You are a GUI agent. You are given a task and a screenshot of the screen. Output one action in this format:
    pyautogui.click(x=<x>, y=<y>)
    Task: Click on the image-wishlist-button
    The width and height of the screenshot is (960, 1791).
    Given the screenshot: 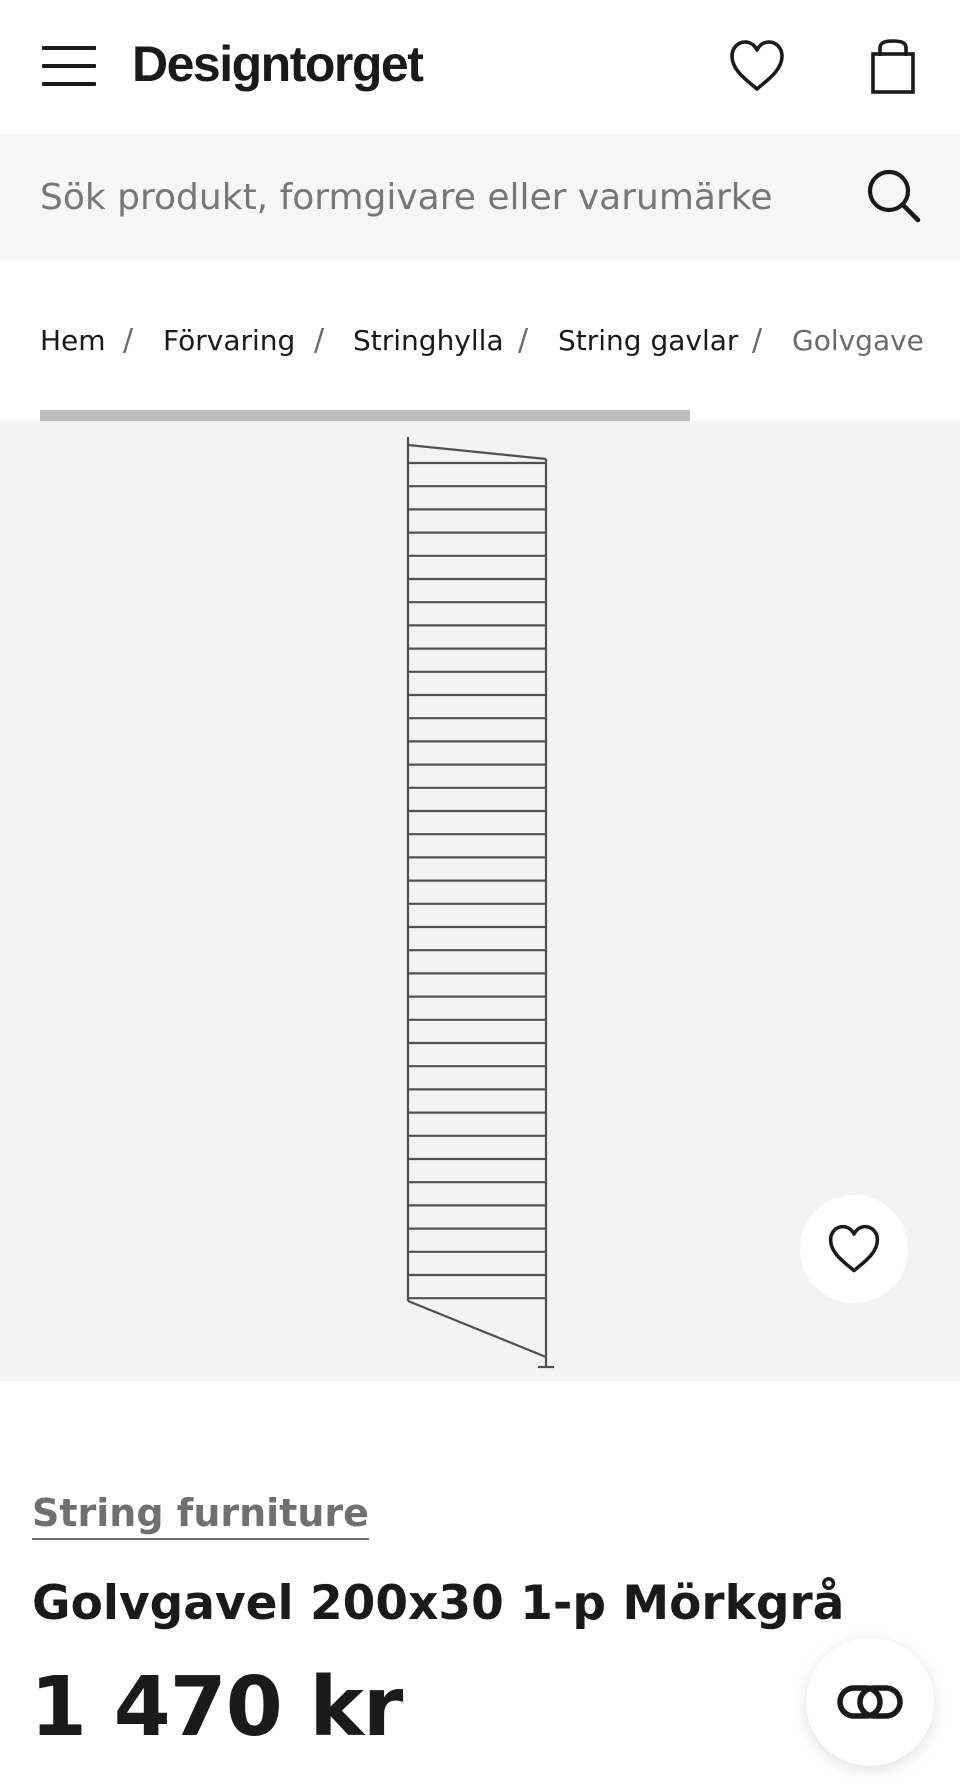 What is the action you would take?
    pyautogui.click(x=854, y=1249)
    